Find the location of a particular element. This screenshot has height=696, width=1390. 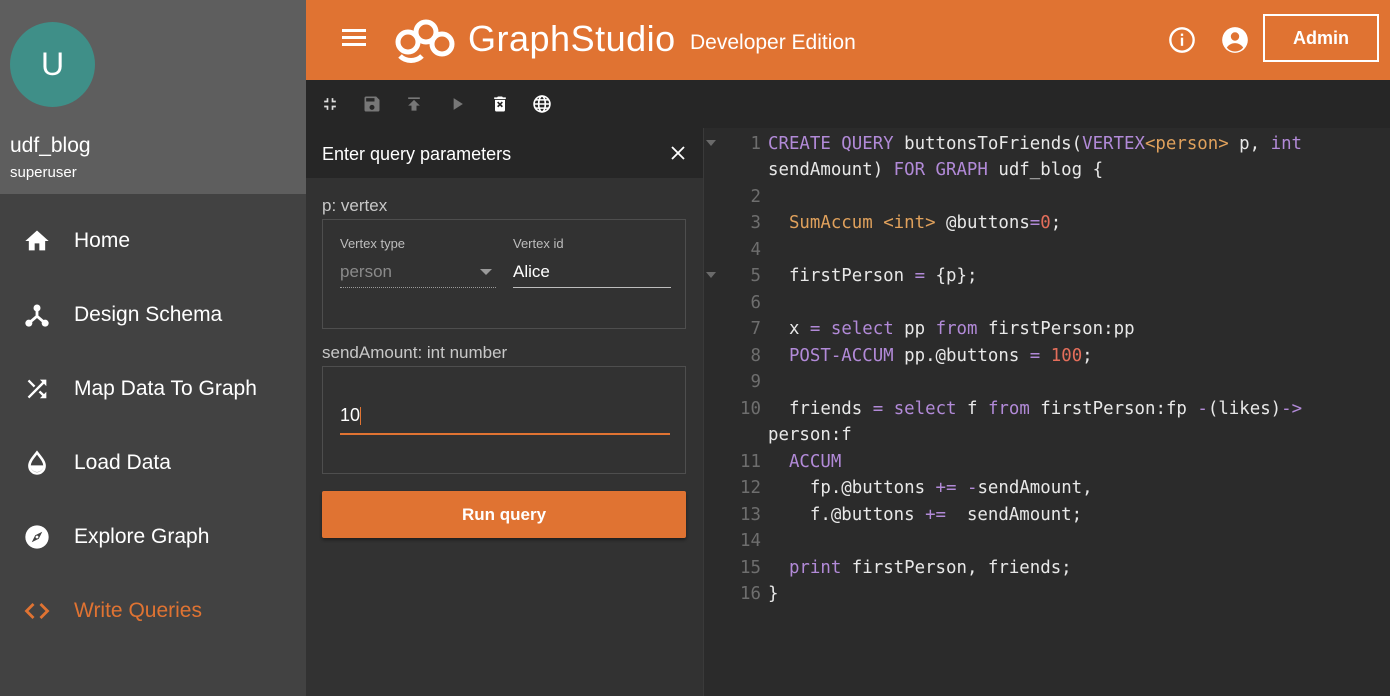

code-line: 16 } is located at coordinates (1047, 597).